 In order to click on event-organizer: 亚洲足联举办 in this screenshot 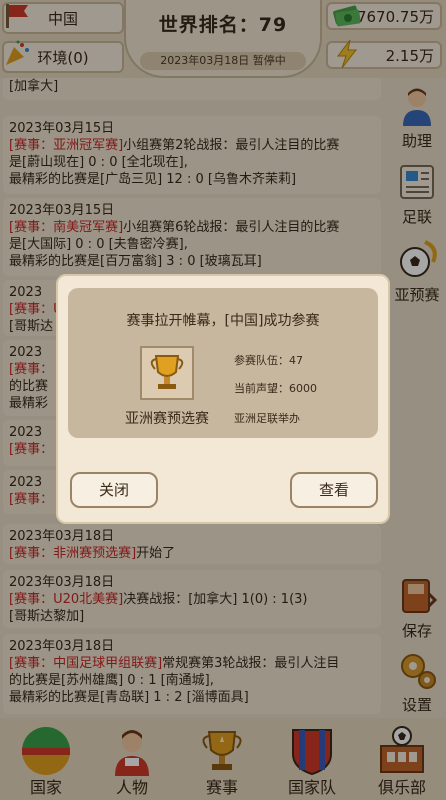, I will do `click(267, 418)`.